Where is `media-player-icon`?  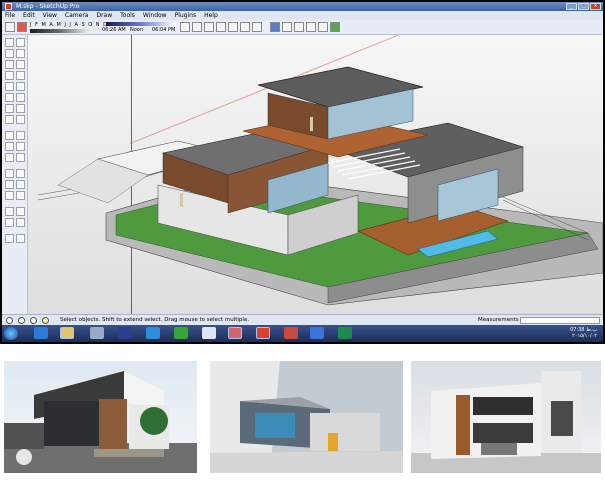
media-player-icon is located at coordinates (181, 333).